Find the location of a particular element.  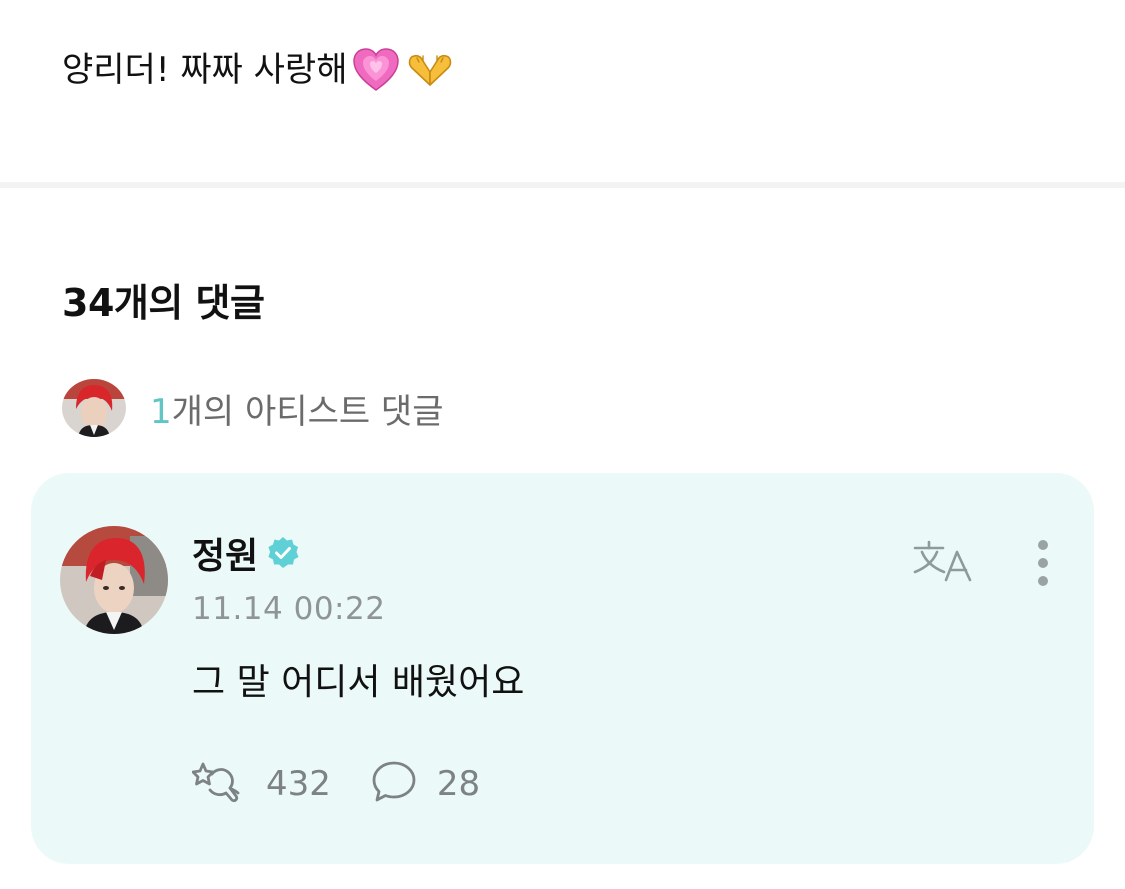

post-text: 양리더! 짜짜 사랑해 is located at coordinates (259, 70).